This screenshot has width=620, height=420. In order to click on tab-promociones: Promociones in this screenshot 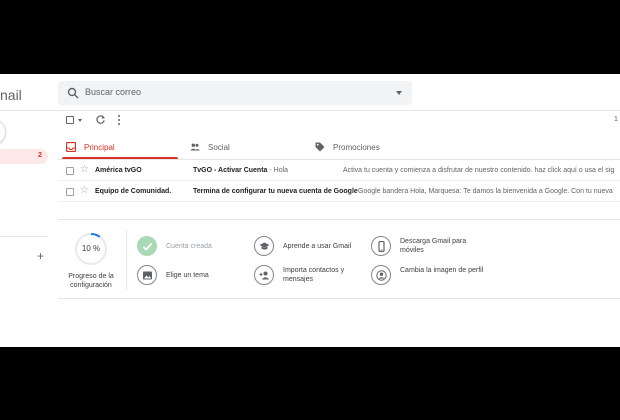, I will do `click(370, 148)`.